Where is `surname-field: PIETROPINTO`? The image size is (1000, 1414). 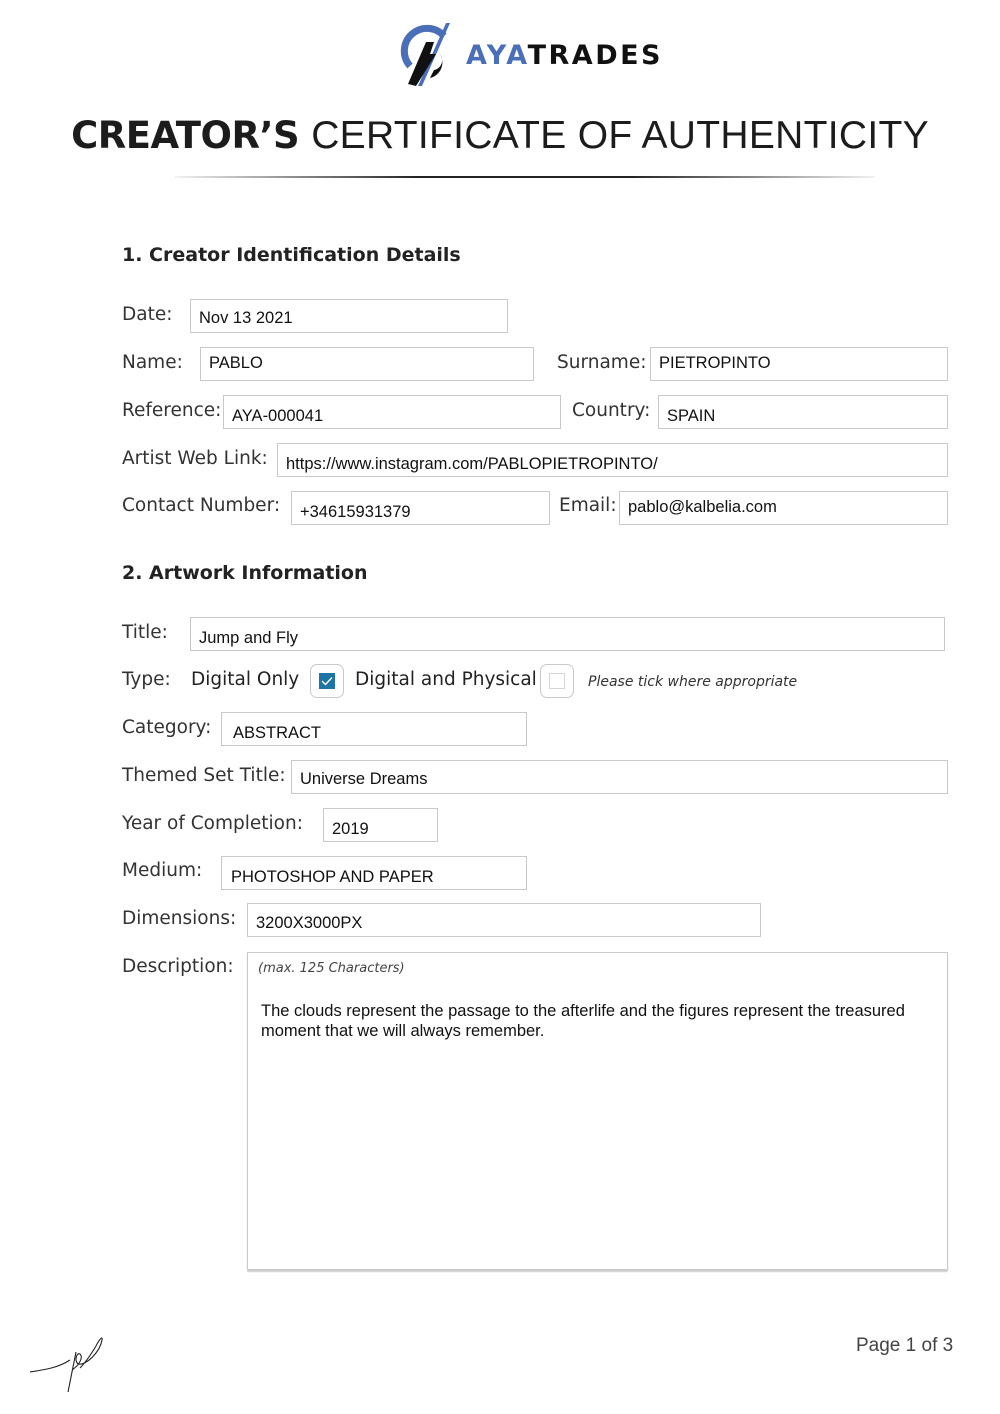 surname-field: PIETROPINTO is located at coordinates (799, 364).